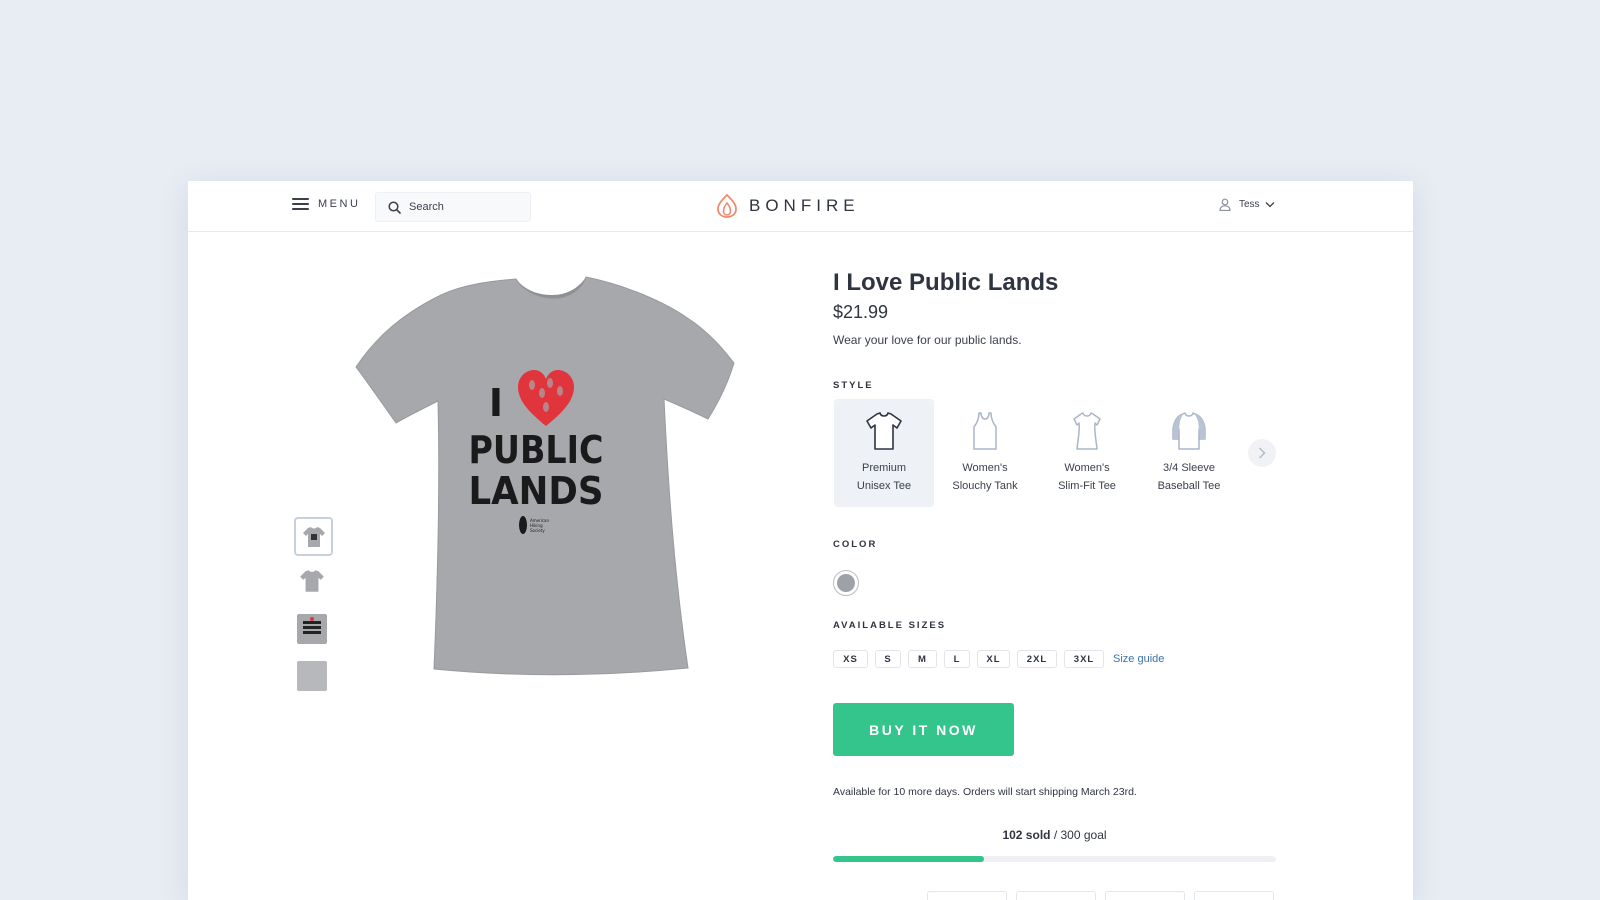 Image resolution: width=1600 pixels, height=900 pixels. Describe the element at coordinates (946, 282) in the screenshot. I see `product-title: I Love Public Lands` at that location.